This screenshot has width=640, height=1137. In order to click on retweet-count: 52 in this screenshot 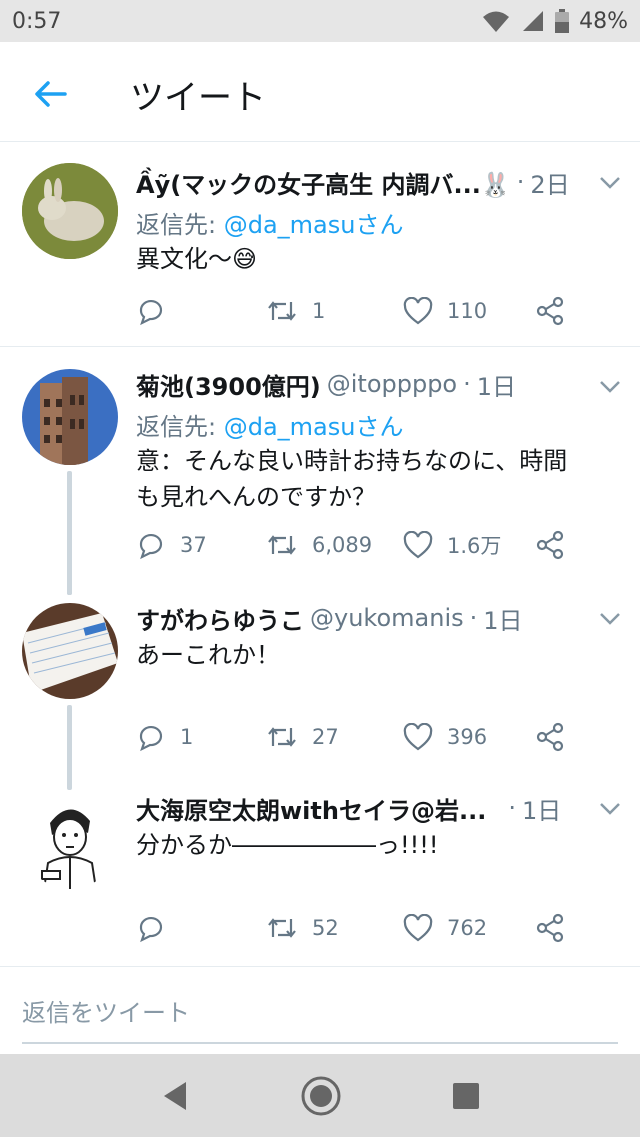, I will do `click(325, 928)`.